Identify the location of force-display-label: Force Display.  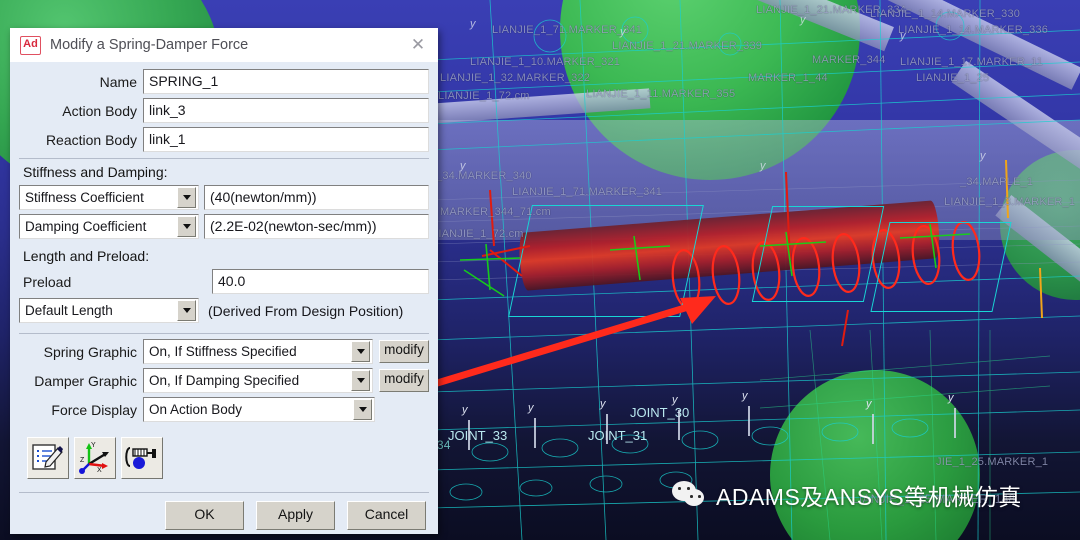
(94, 409).